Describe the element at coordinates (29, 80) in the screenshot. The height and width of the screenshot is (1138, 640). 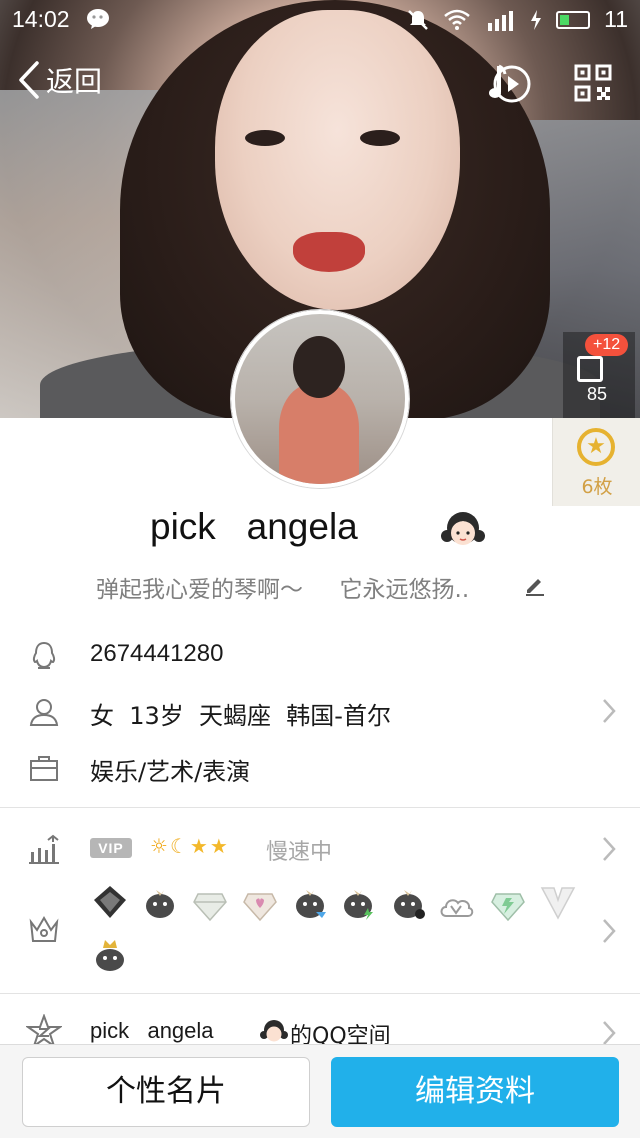
I see `chevron-left-icon` at that location.